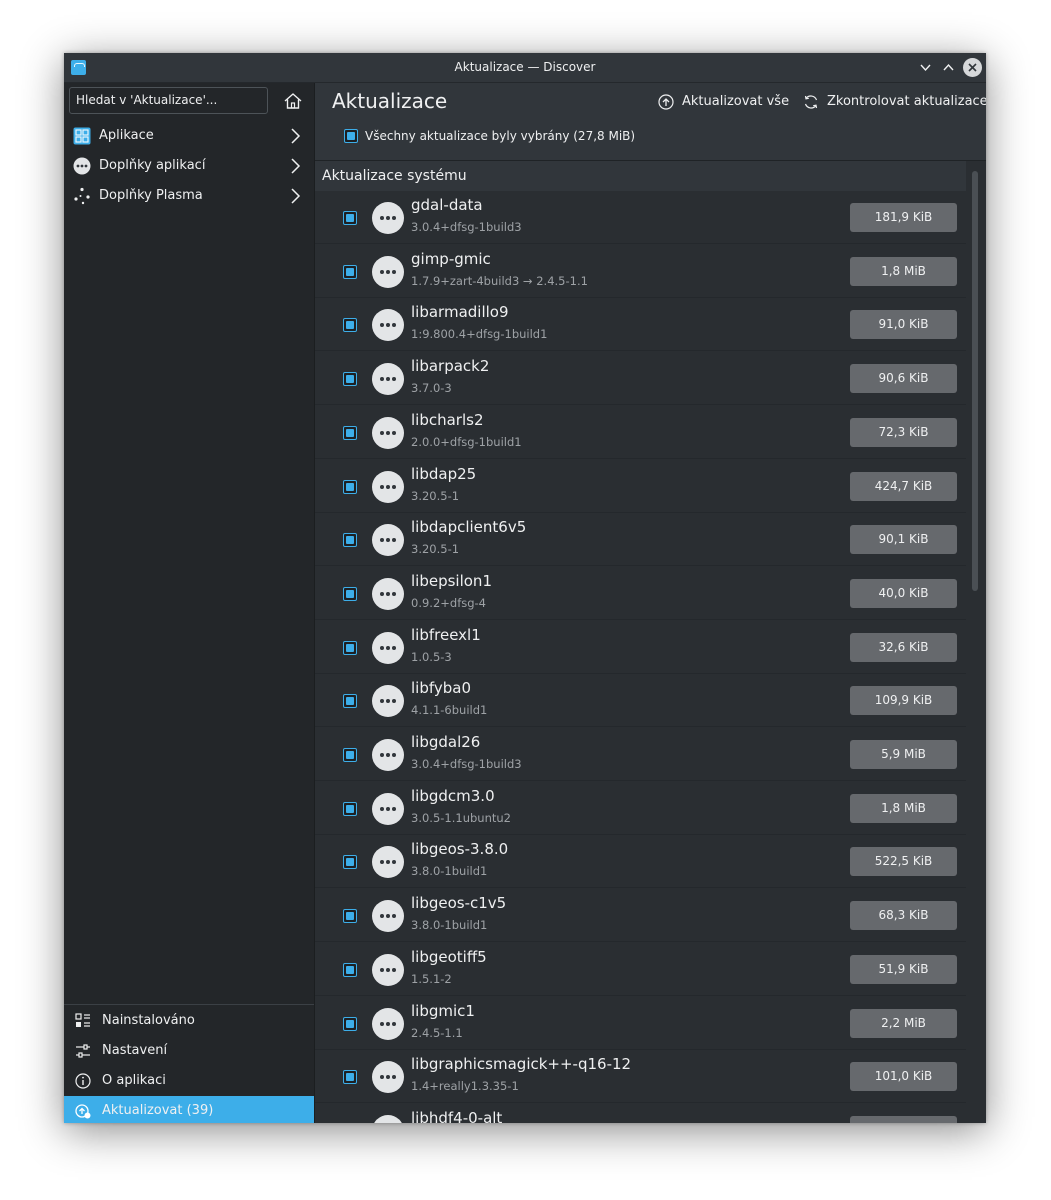  I want to click on package-version: 1.0.5-3, so click(431, 656).